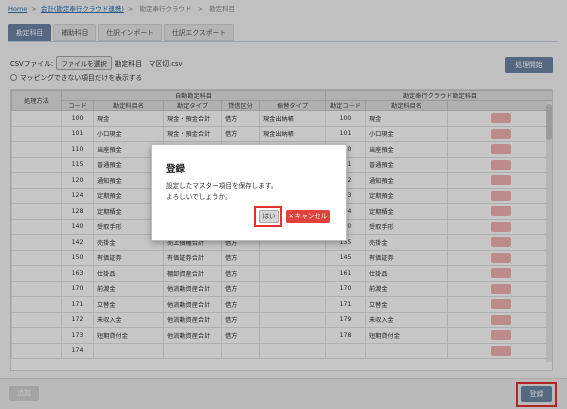 The height and width of the screenshot is (409, 567). Describe the element at coordinates (268, 216) in the screenshot. I see `yes-button-highlight` at that location.